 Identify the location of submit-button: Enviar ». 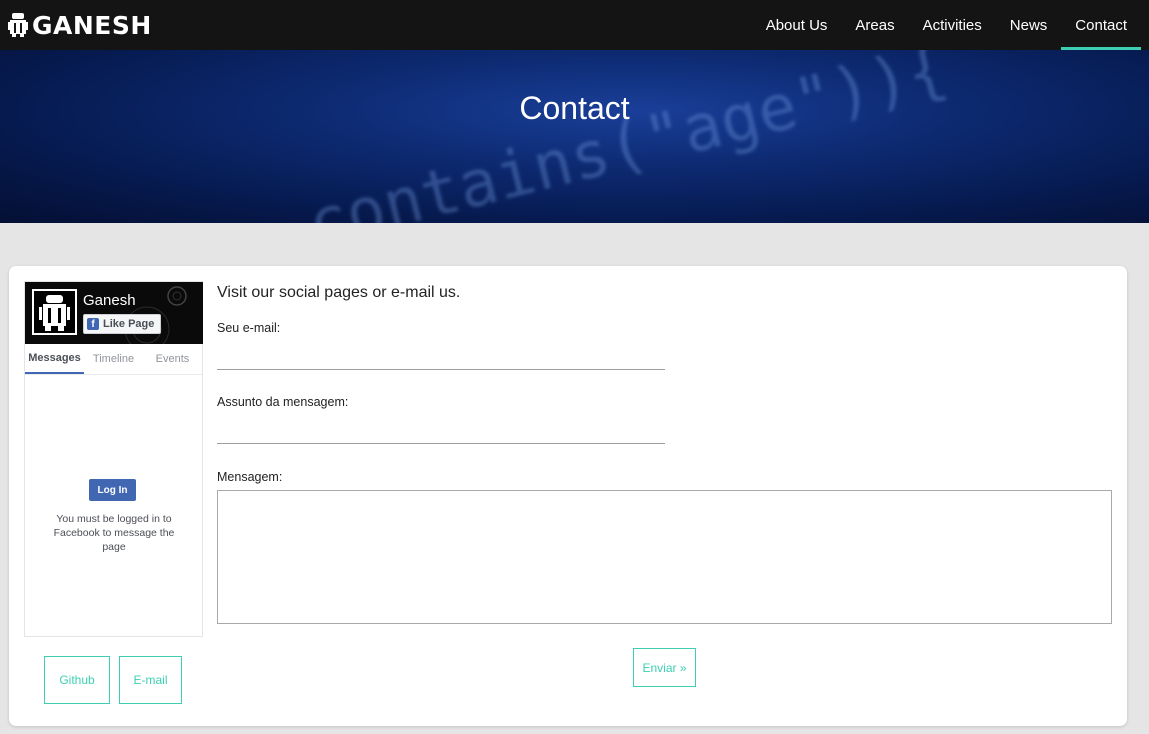
(664, 667).